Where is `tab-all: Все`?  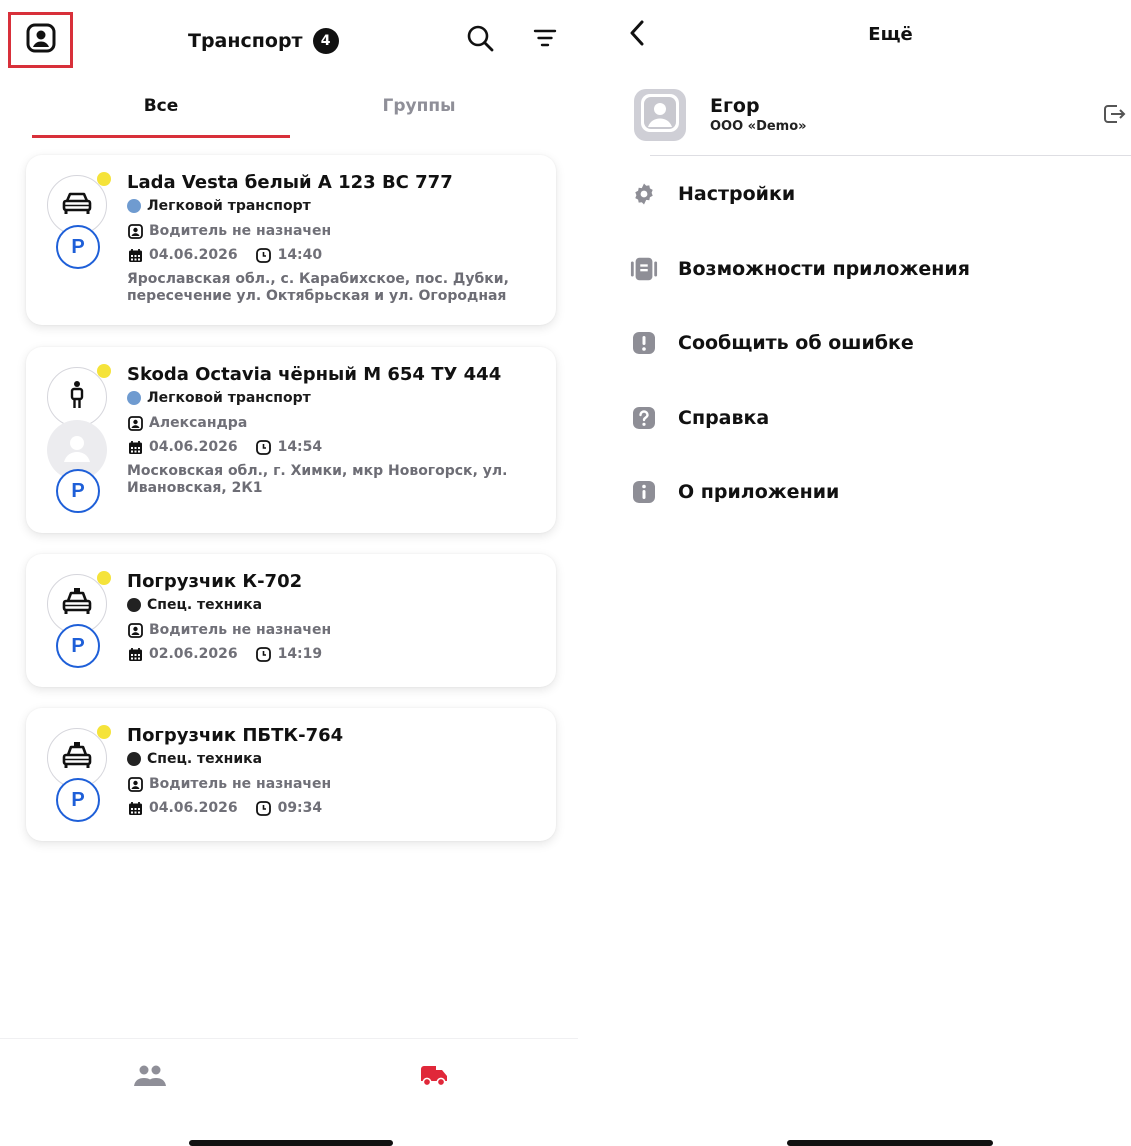
tab-all: Все is located at coordinates (161, 106).